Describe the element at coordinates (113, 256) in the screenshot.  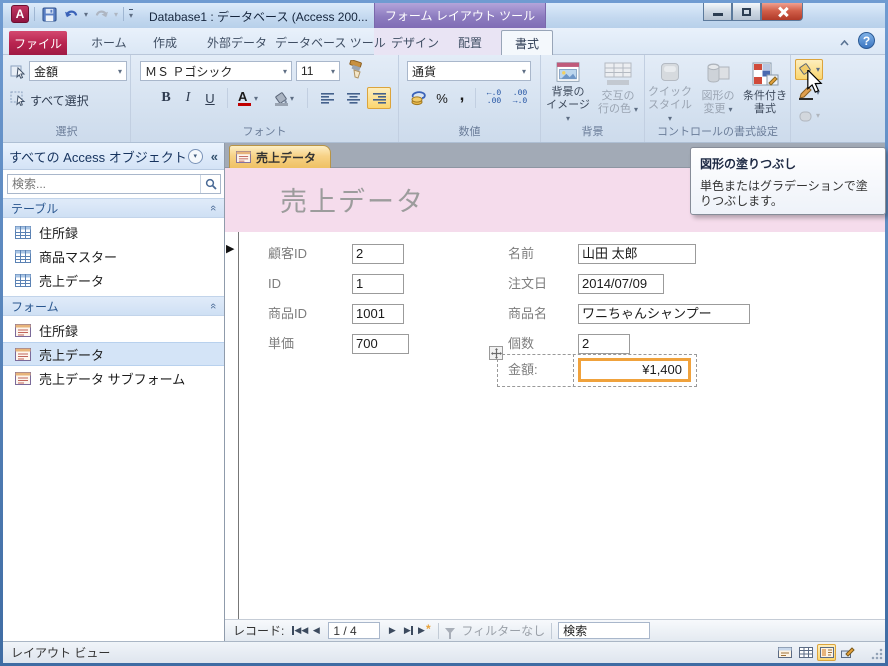
I see `nav-item-table-shouhin-master: 商品マスター` at that location.